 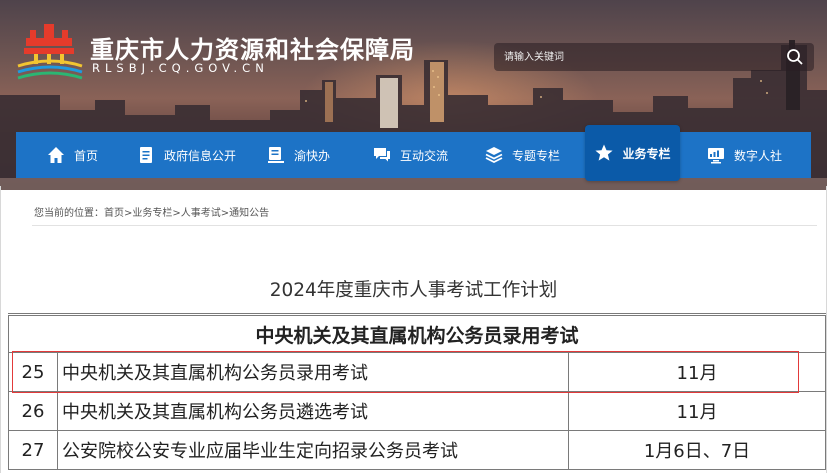 What do you see at coordinates (69, 213) in the screenshot?
I see `breadcrumb-prefix: 您当前的位置：` at bounding box center [69, 213].